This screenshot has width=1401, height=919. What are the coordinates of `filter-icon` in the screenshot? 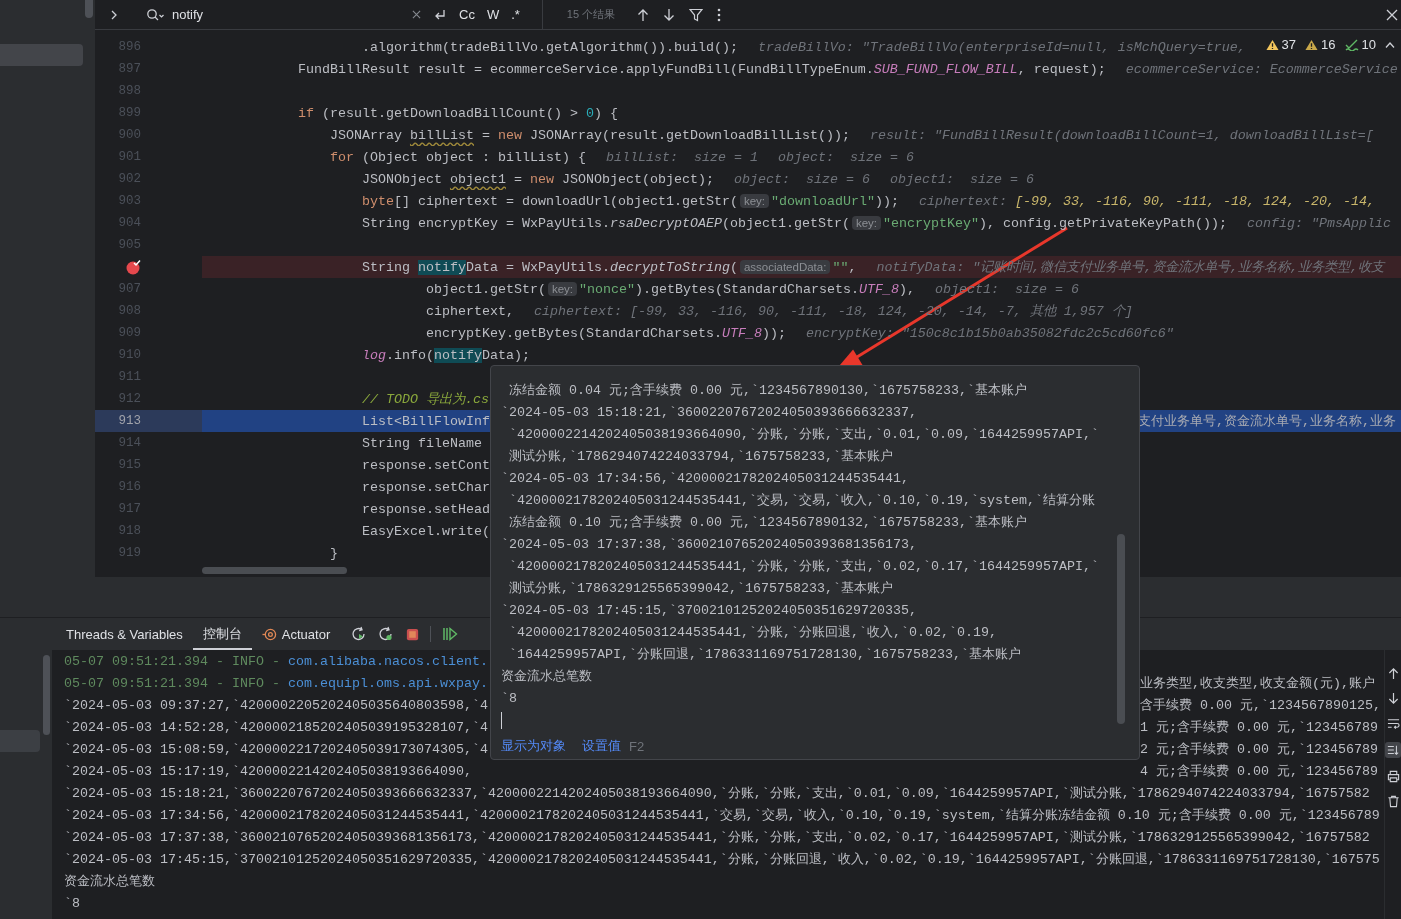 It's located at (696, 14).